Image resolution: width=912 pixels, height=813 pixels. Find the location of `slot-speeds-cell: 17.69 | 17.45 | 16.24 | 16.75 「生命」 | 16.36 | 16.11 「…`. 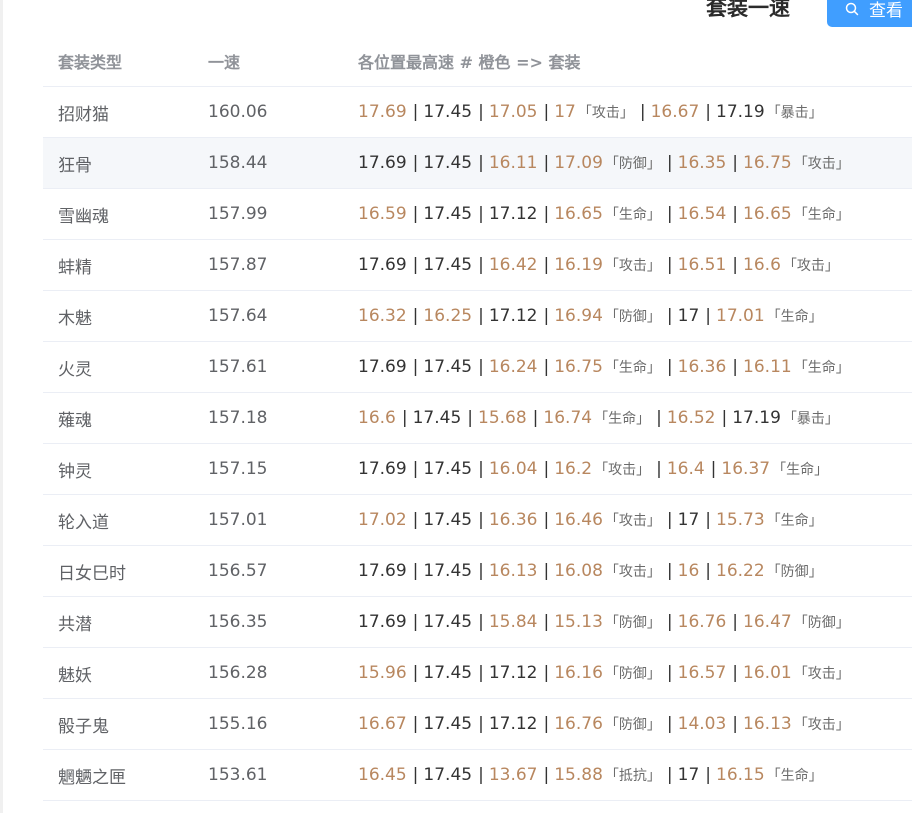

slot-speeds-cell: 17.69 | 17.45 | 16.24 | 16.75 「生命」 | 16.36 | 16.11 「… is located at coordinates (627, 367).